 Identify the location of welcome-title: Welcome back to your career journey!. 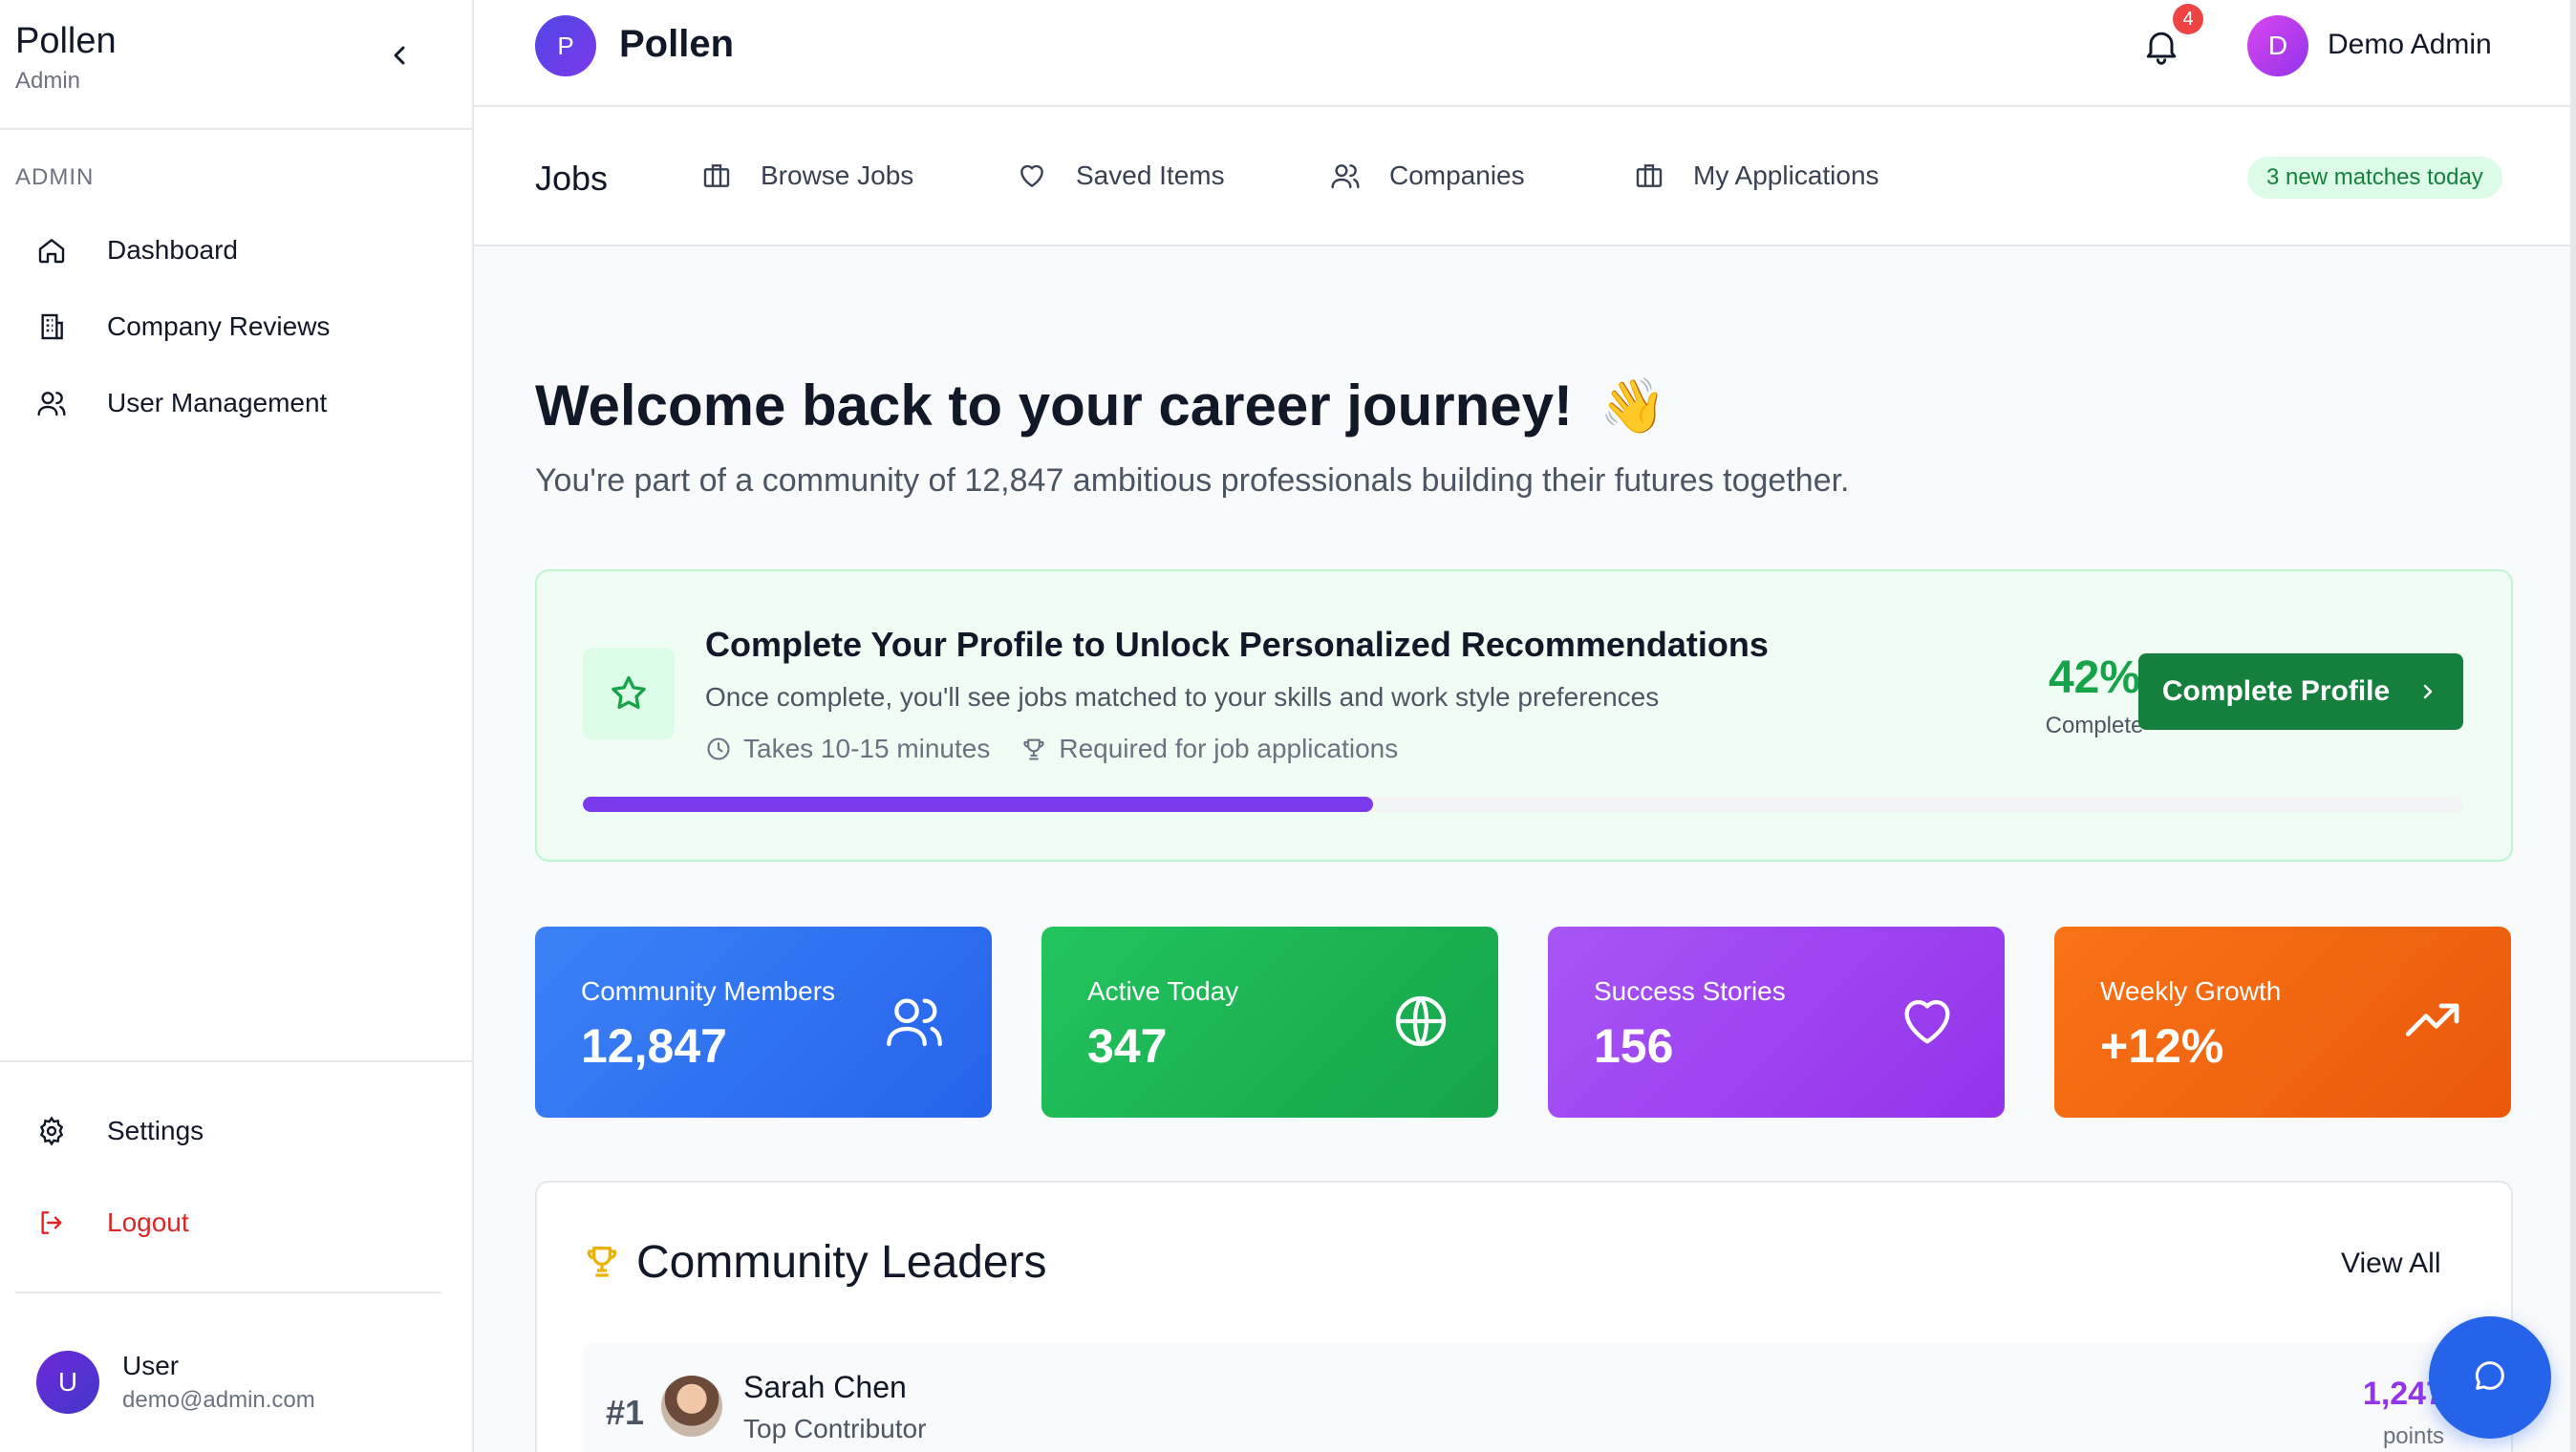
(1054, 406).